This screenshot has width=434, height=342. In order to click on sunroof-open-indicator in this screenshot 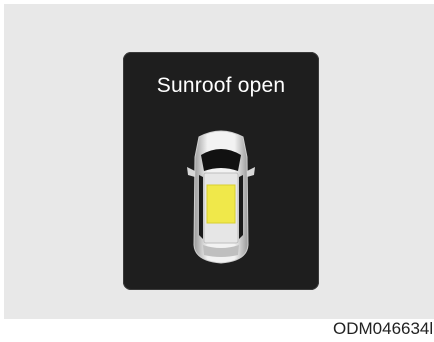, I will do `click(221, 204)`.